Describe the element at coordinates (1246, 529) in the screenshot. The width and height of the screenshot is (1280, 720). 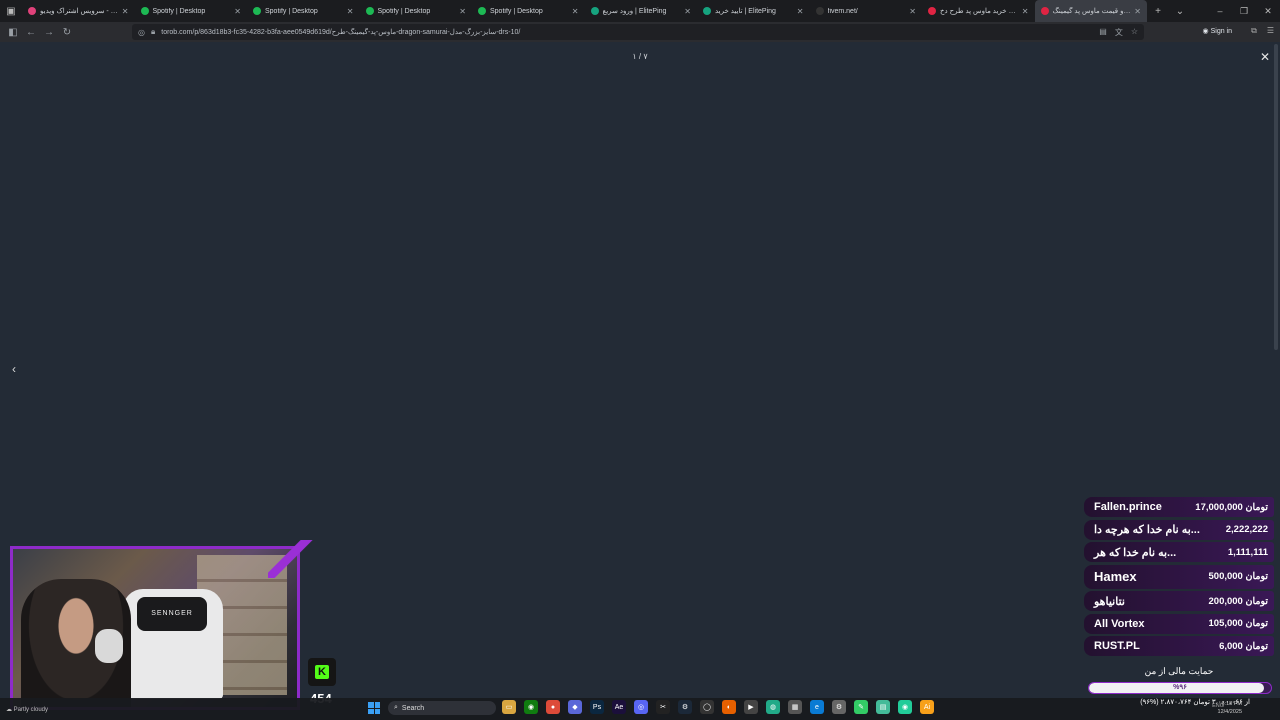
I see `donation-amount: 2,222,222` at that location.